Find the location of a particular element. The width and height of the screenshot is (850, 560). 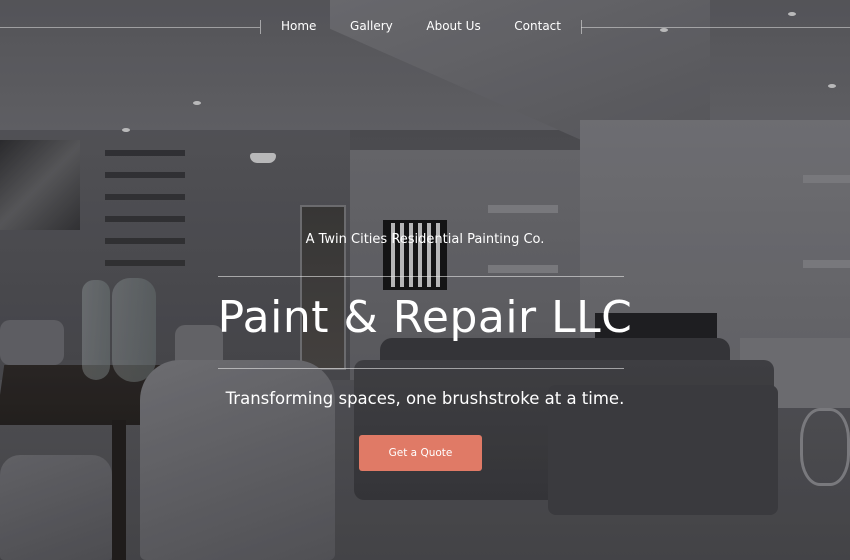

main-navigation: Home Gallery About Us Contact is located at coordinates (425, 27).